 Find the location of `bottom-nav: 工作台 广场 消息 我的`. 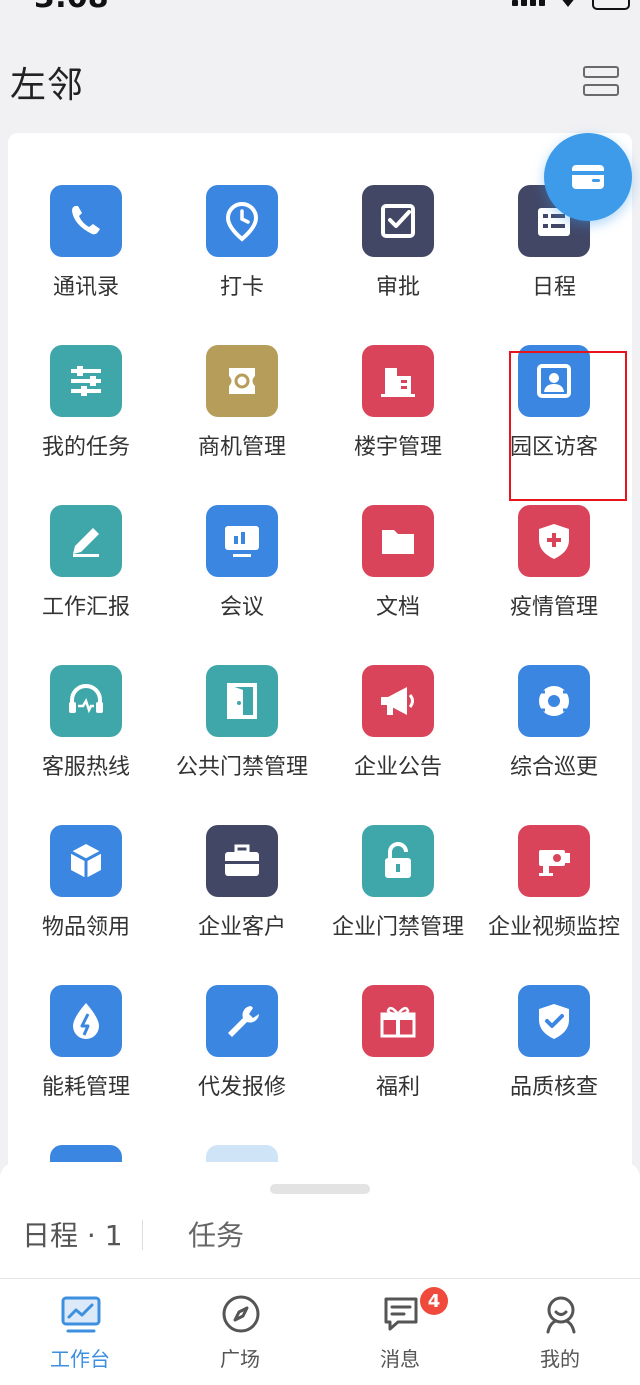

bottom-nav: 工作台 广场 消息 我的 is located at coordinates (320, 1331).